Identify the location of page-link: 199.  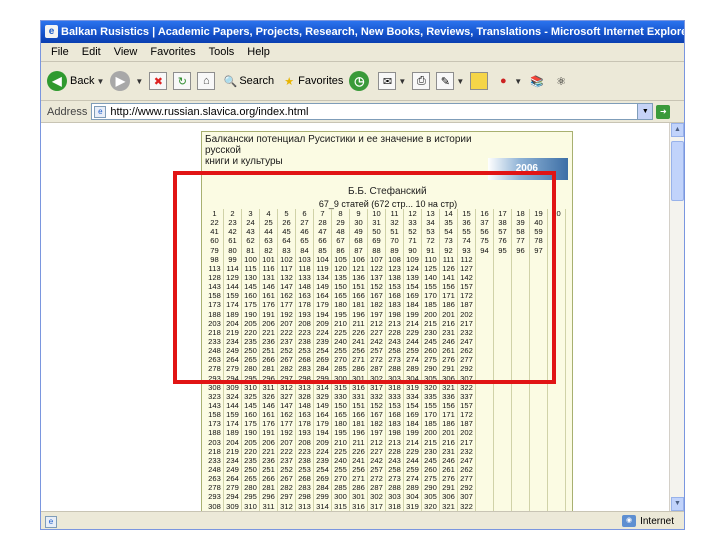
(413, 433).